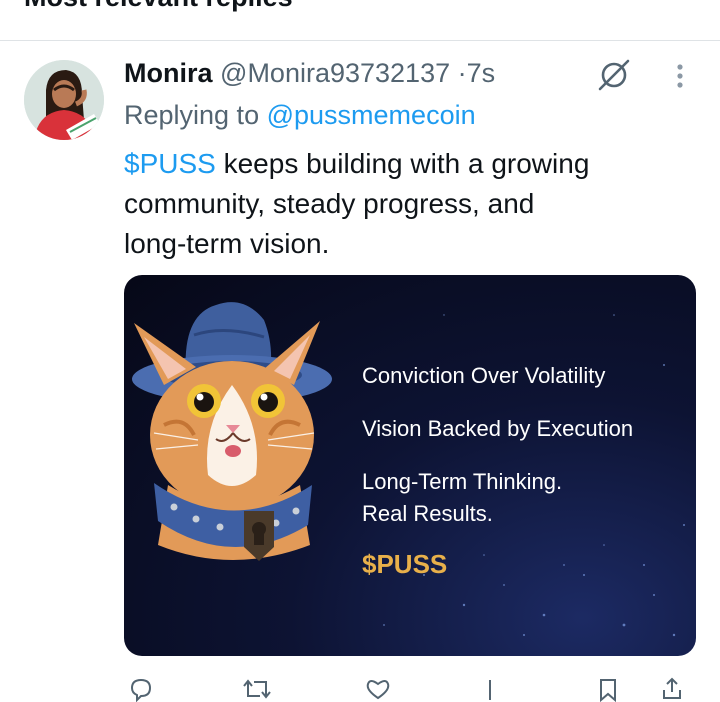  I want to click on media-ticker: $PUSS, so click(405, 564).